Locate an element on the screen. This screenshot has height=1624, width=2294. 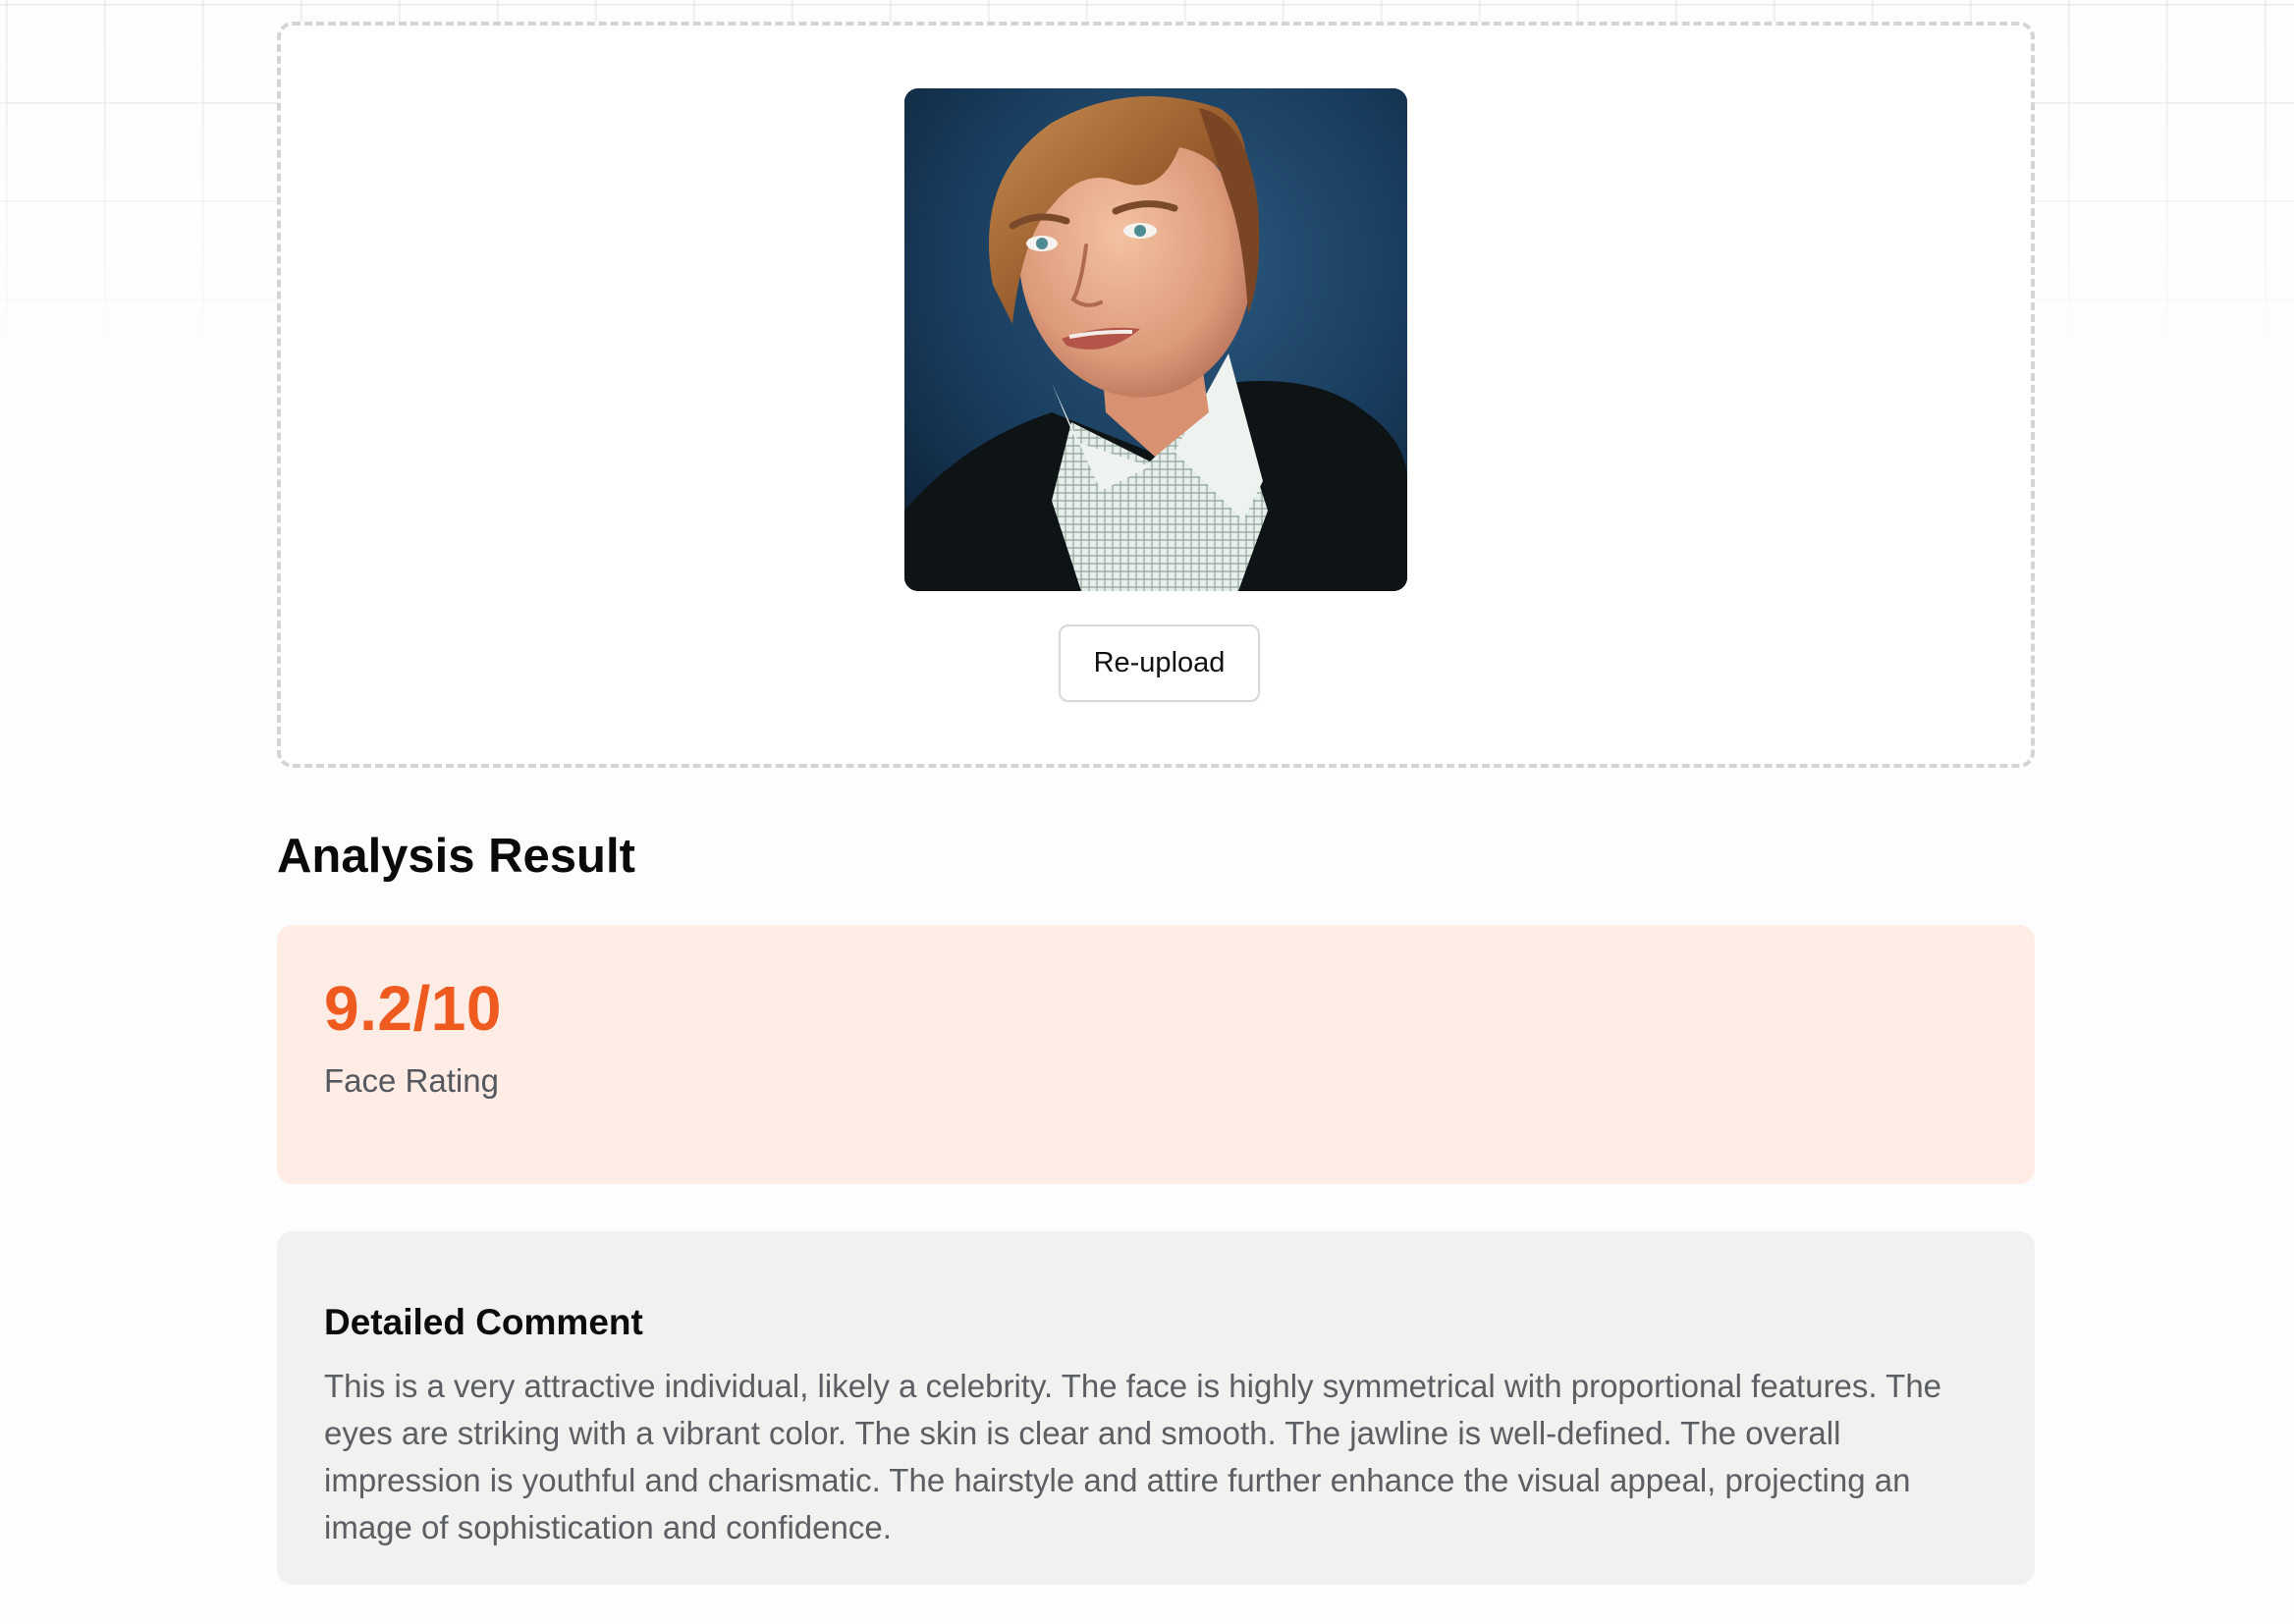
analysis-result-title: Analysis Result is located at coordinates (456, 856).